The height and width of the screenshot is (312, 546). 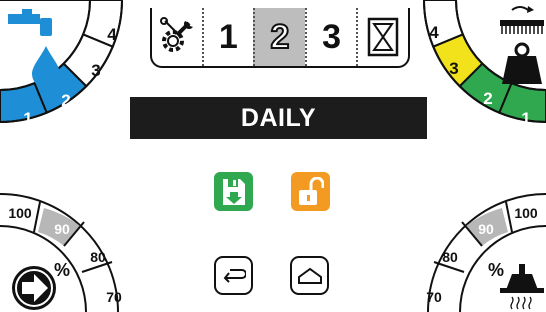 I want to click on vacuum-80: 80, so click(x=450, y=257).